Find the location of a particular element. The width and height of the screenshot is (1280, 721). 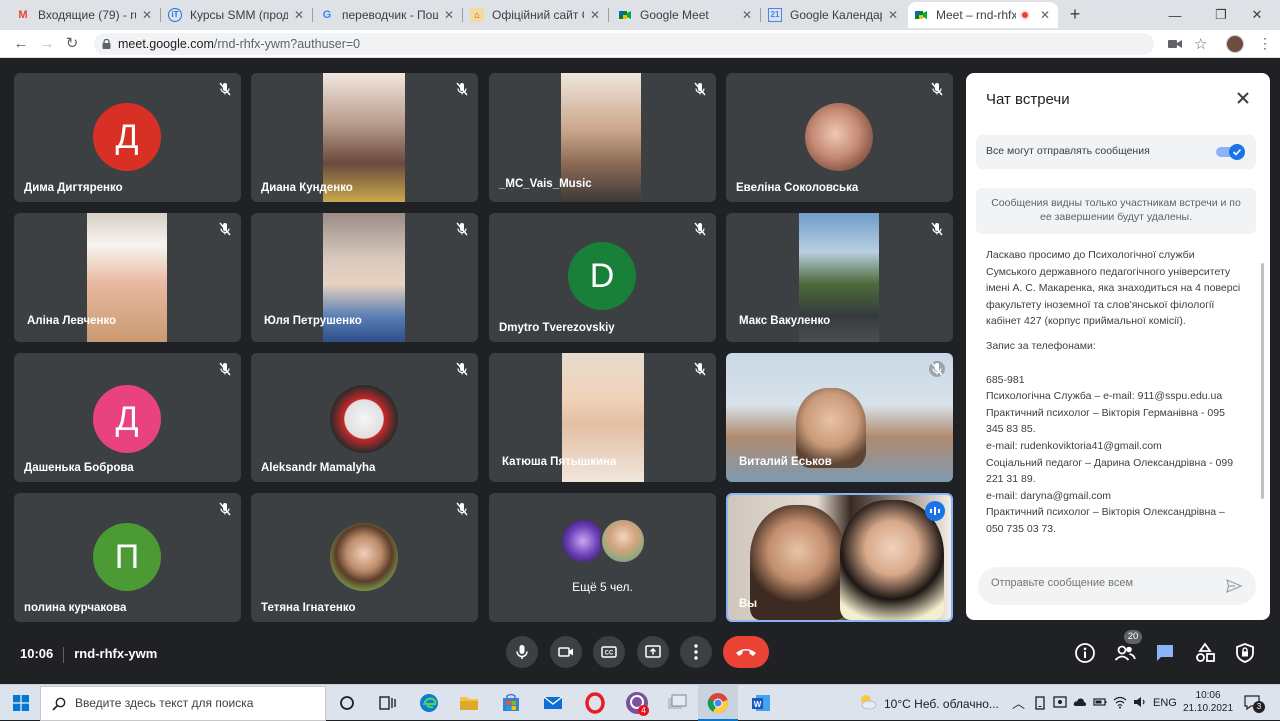

viber-icon: 4 is located at coordinates (637, 704).